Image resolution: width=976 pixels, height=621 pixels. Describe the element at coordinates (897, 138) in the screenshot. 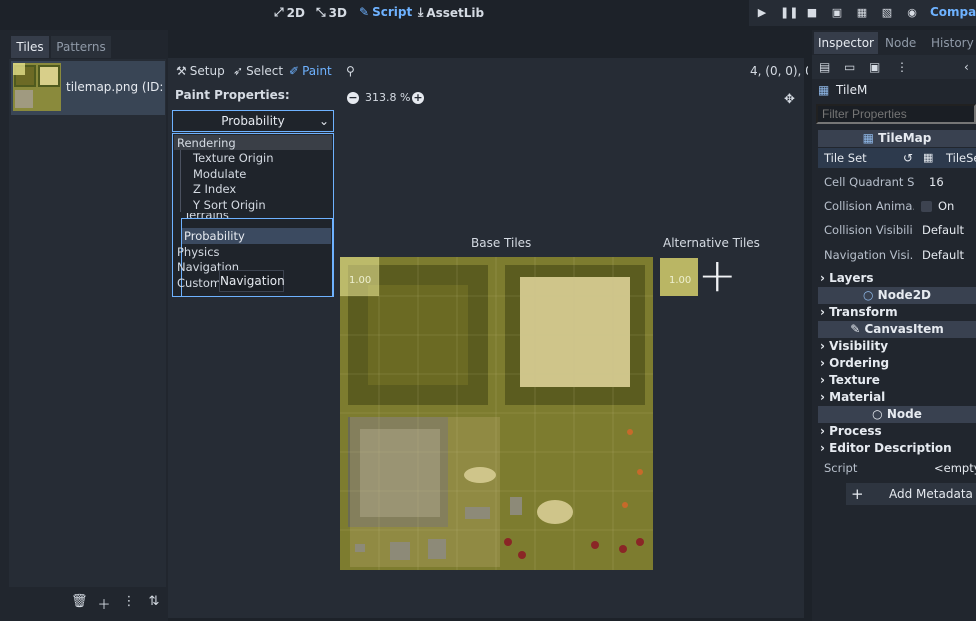

I see `section-tilemap: ▦ TileMap` at that location.